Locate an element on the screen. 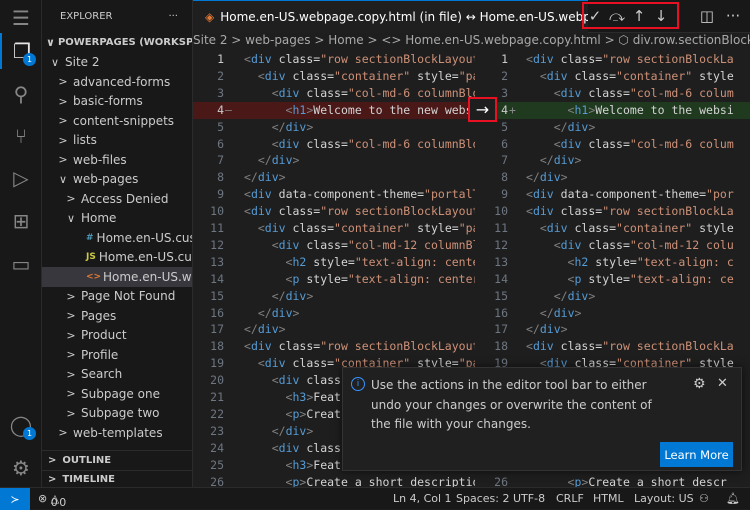 The height and width of the screenshot is (510, 750). tree-item: > web-files is located at coordinates (117, 160).